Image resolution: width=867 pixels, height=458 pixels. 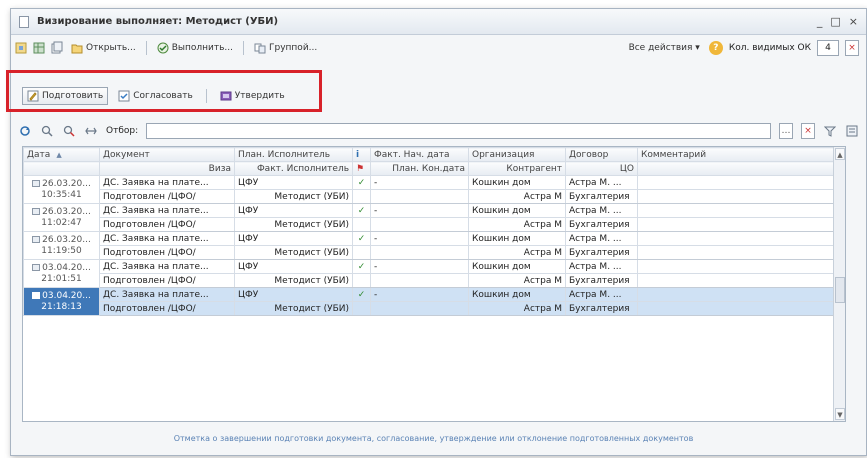 What do you see at coordinates (65, 96) in the screenshot?
I see `prepare-button: Подготовить` at bounding box center [65, 96].